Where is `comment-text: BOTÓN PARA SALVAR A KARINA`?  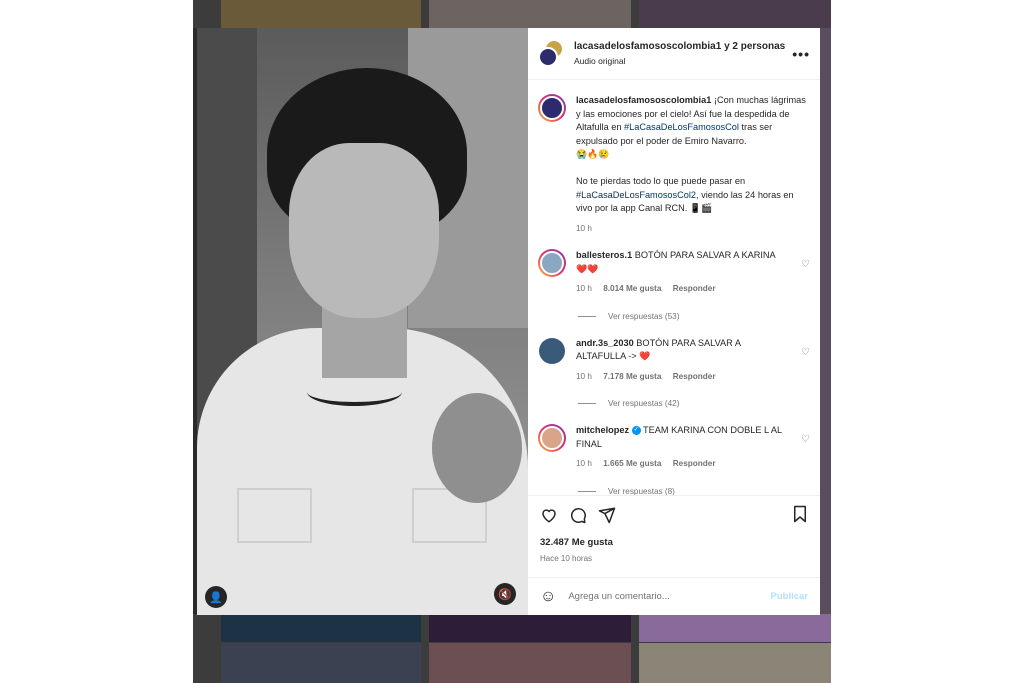
comment-text: BOTÓN PARA SALVAR A KARINA is located at coordinates (705, 255).